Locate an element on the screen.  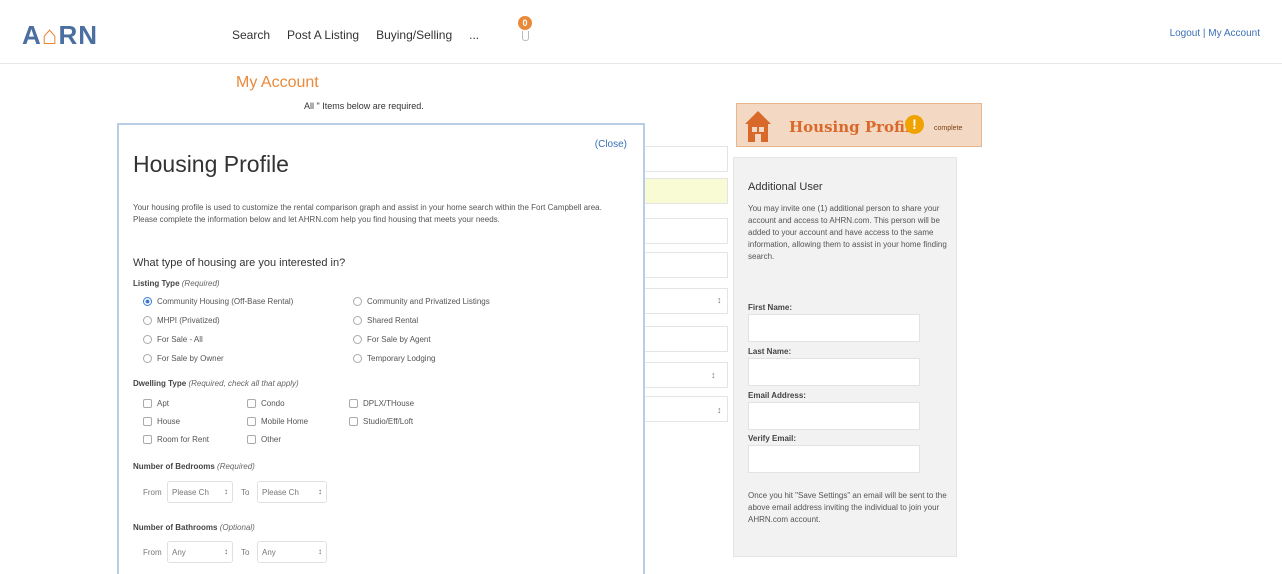
nav-buying-selling: Buying/Selling is located at coordinates (414, 35).